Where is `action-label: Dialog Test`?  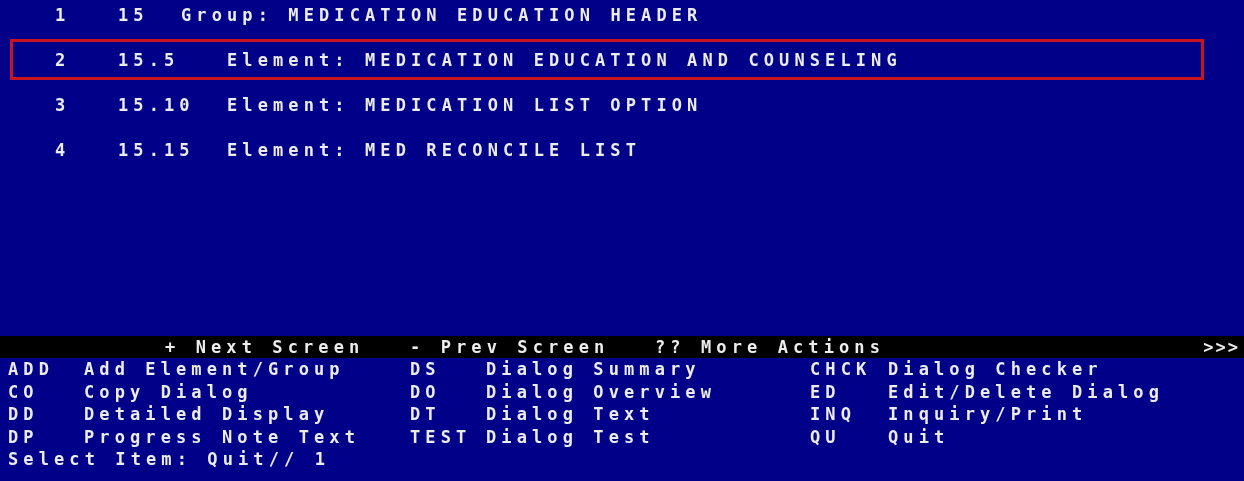
action-label: Dialog Test is located at coordinates (648, 436).